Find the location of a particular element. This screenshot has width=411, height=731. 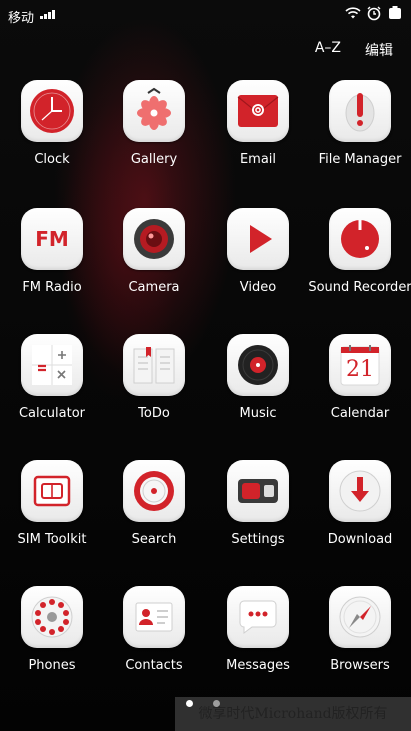

app-label: Calculator is located at coordinates (51, 413).